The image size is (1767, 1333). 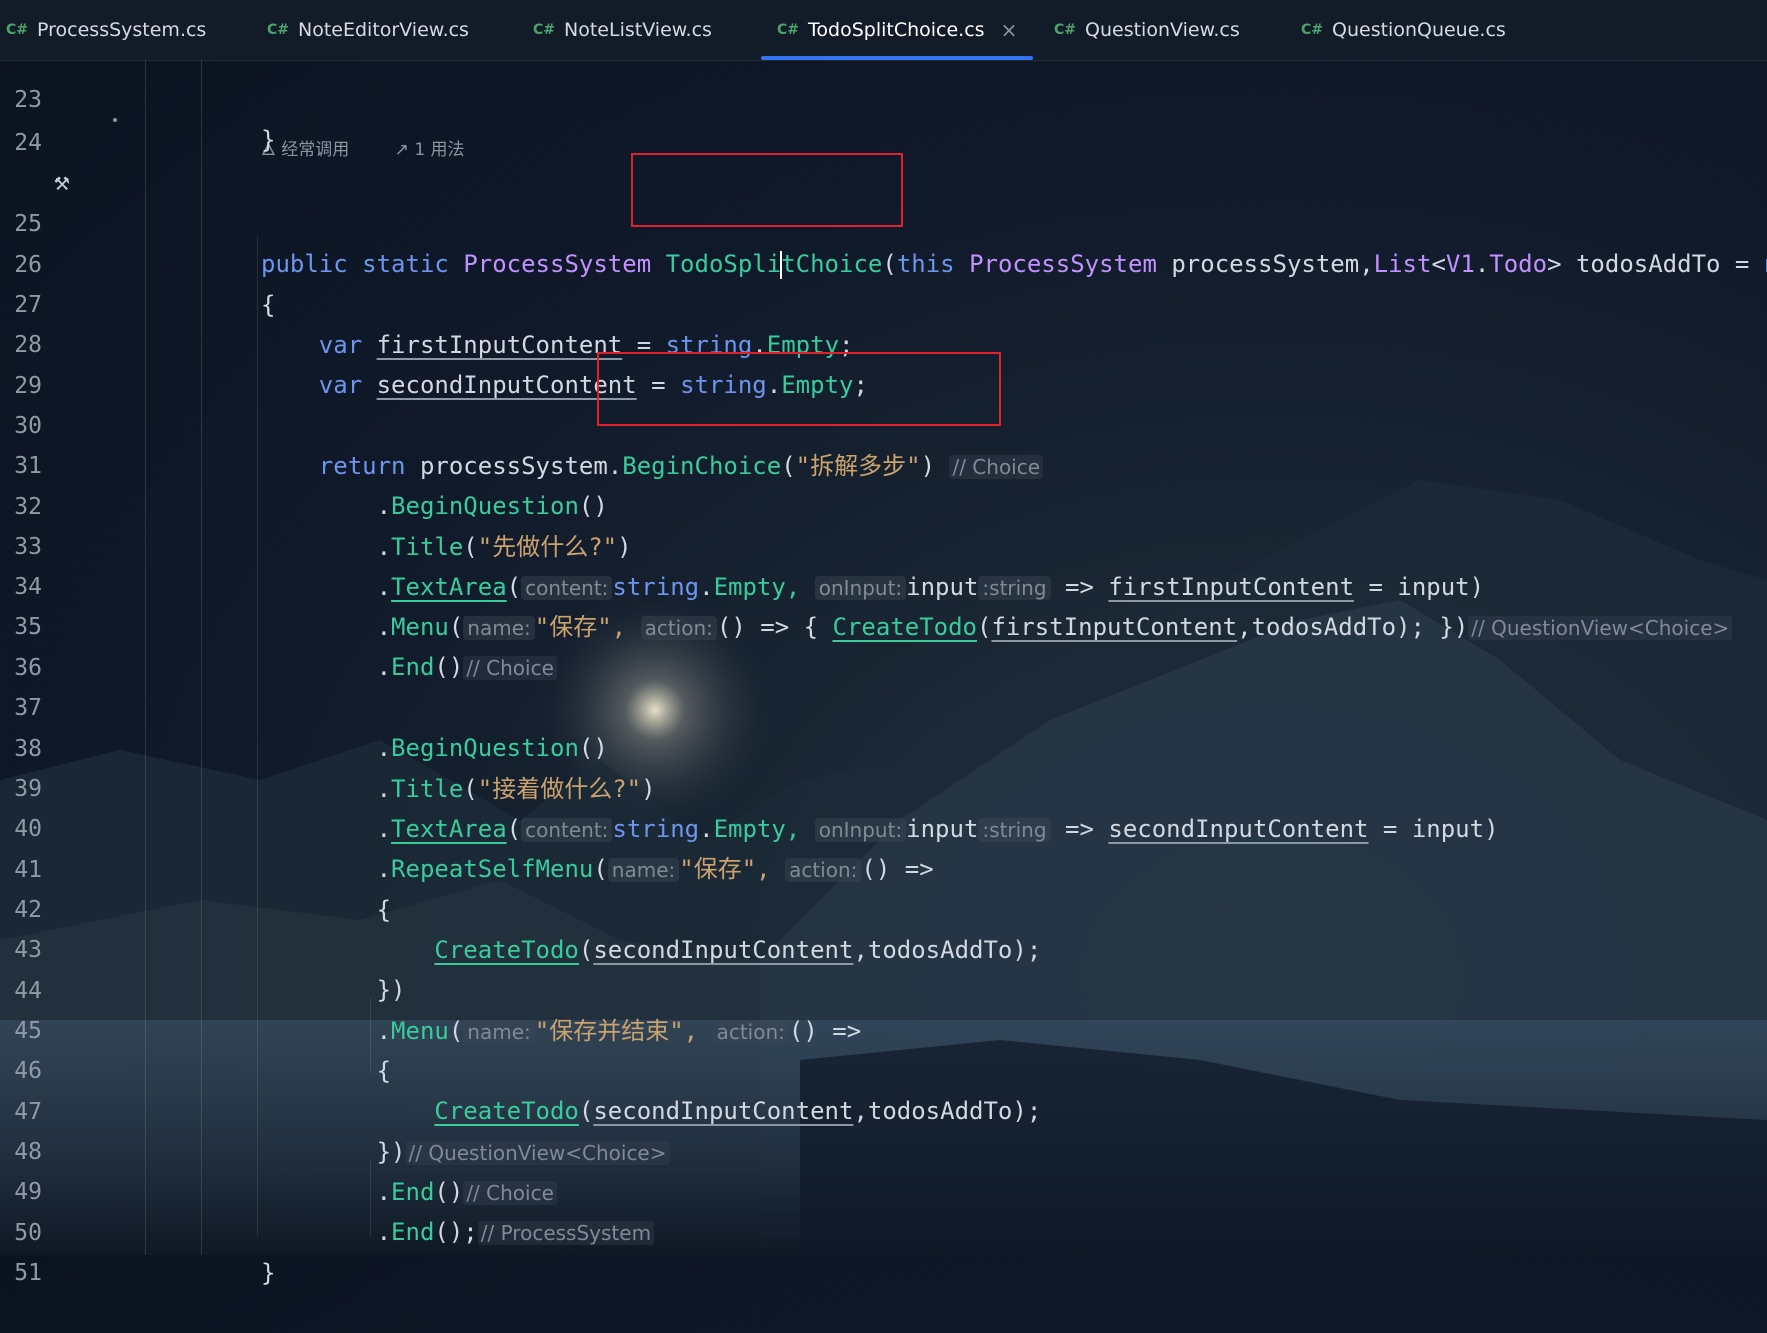 I want to click on code-line: 50 }, so click(x=883, y=1230).